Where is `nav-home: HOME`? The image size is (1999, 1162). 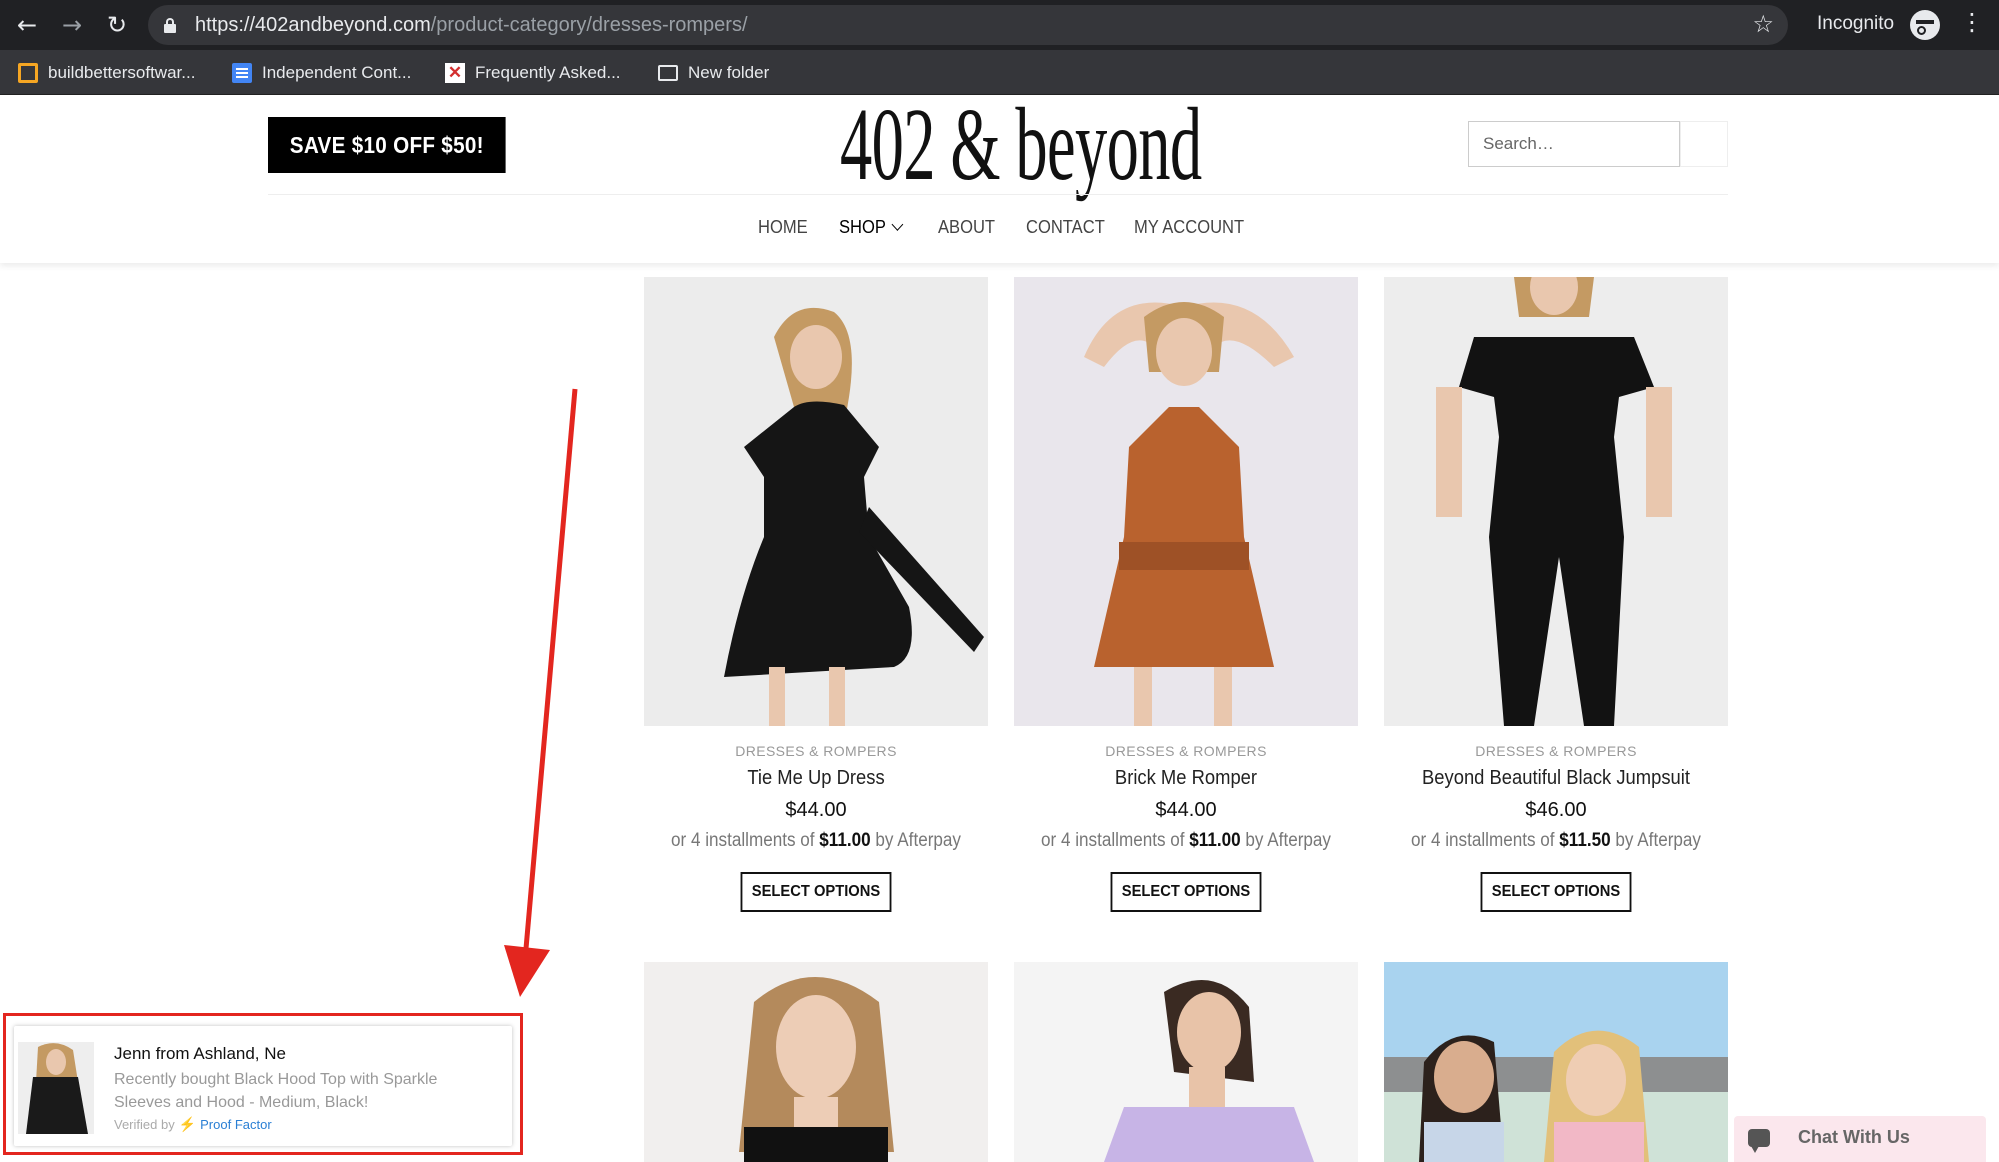 nav-home: HOME is located at coordinates (783, 227).